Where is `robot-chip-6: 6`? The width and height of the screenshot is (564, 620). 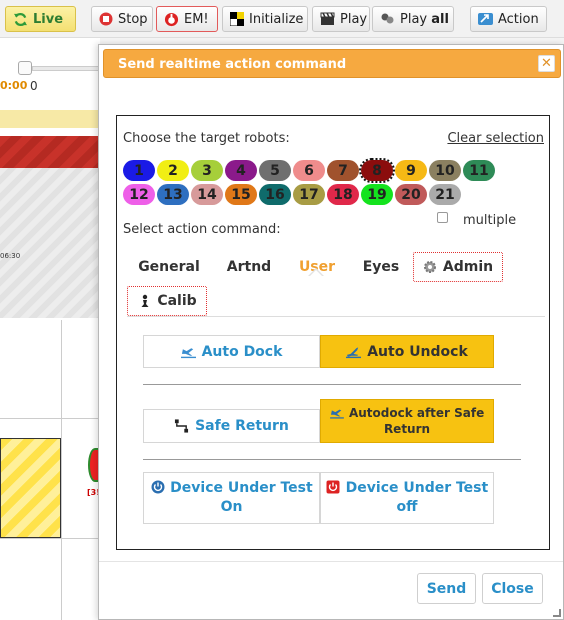 robot-chip-6: 6 is located at coordinates (309, 170).